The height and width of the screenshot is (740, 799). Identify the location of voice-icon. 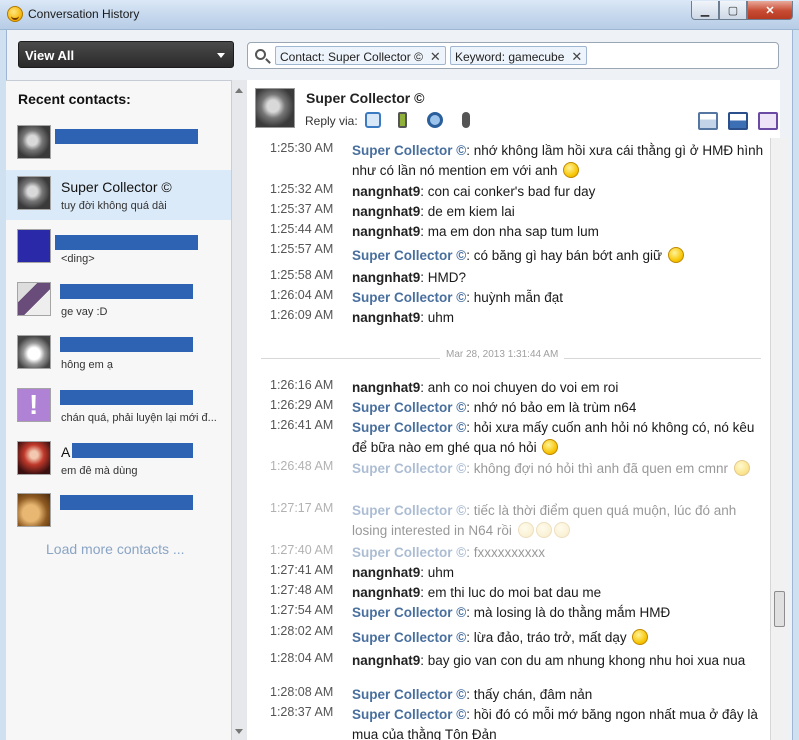
(466, 120).